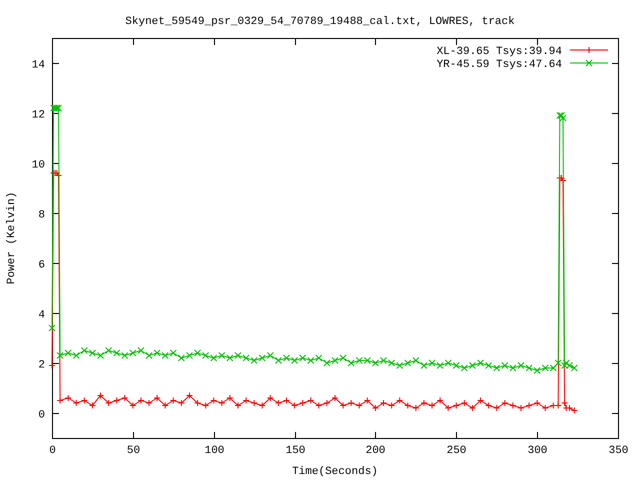  Describe the element at coordinates (133, 451) in the screenshot. I see `tick-label: 50` at that location.